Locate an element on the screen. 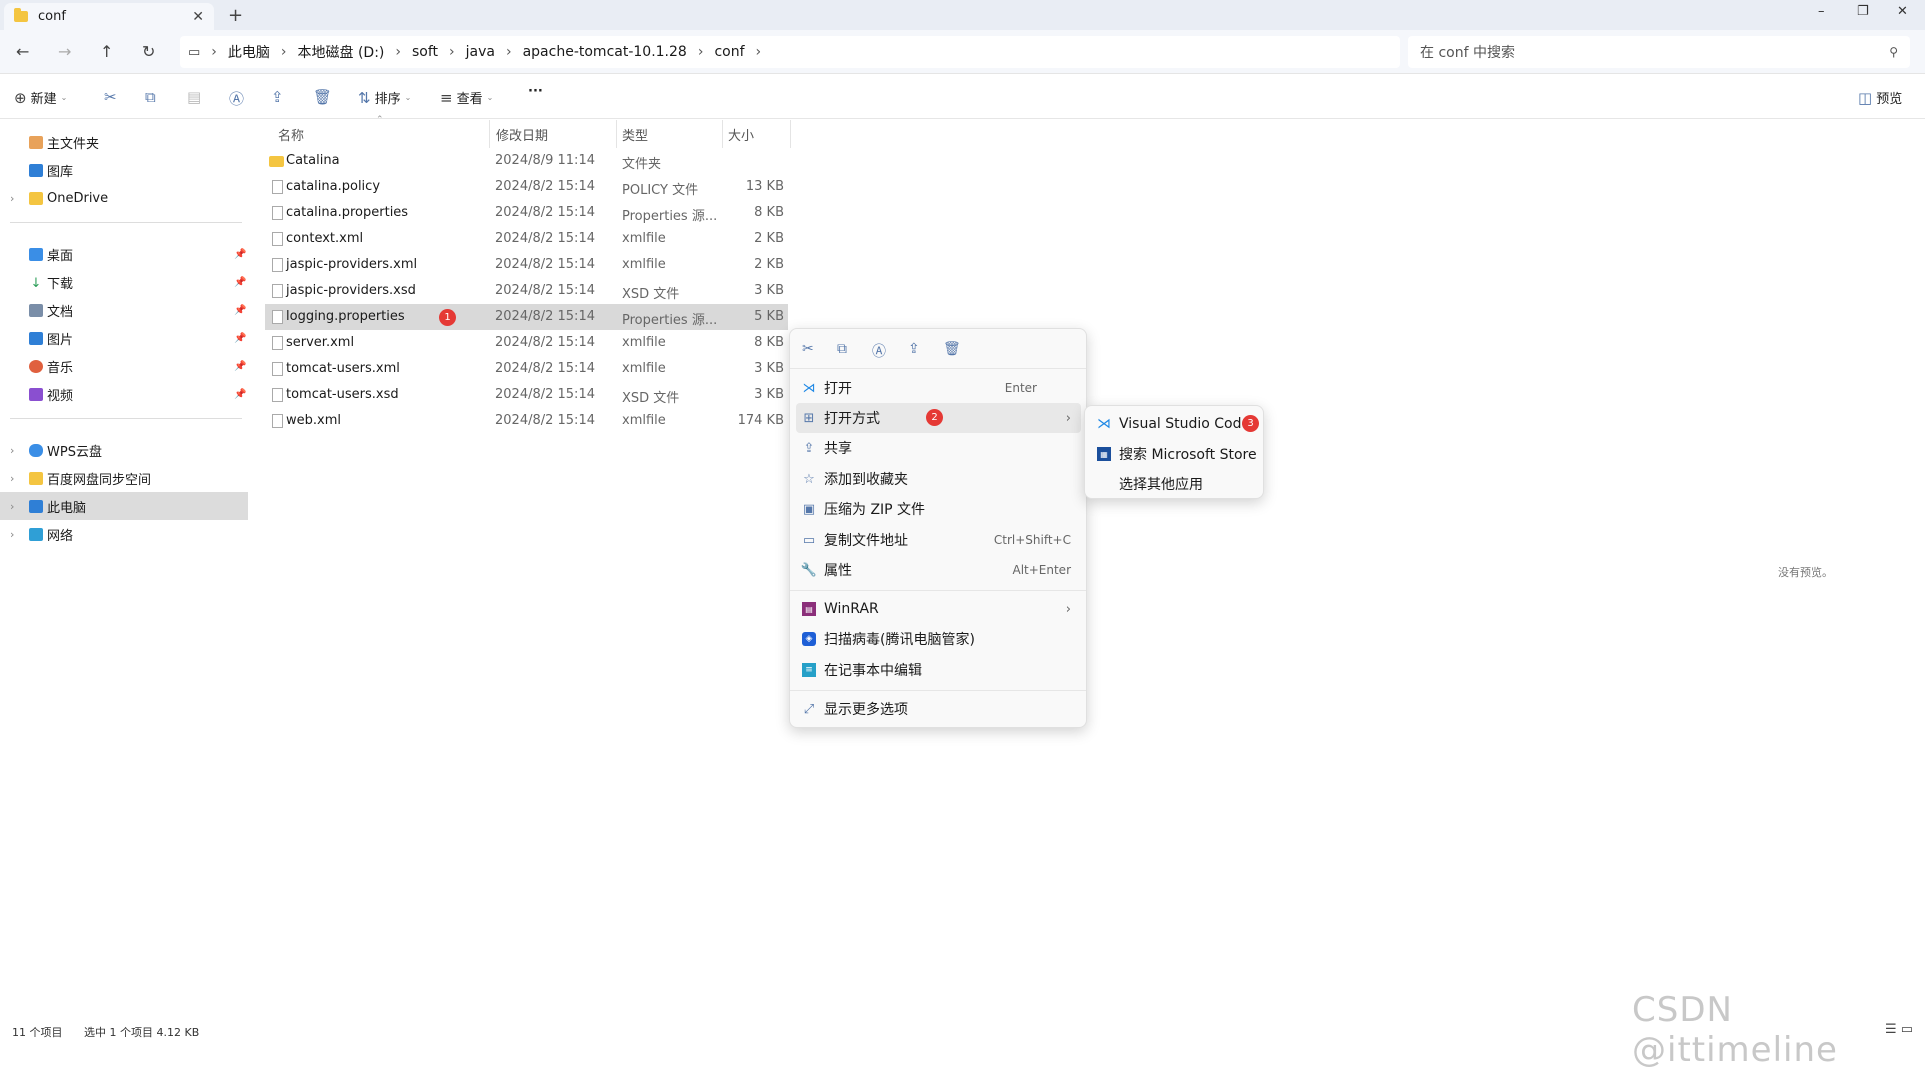 The image size is (1925, 1070). more-options-button: ··· is located at coordinates (535, 91).